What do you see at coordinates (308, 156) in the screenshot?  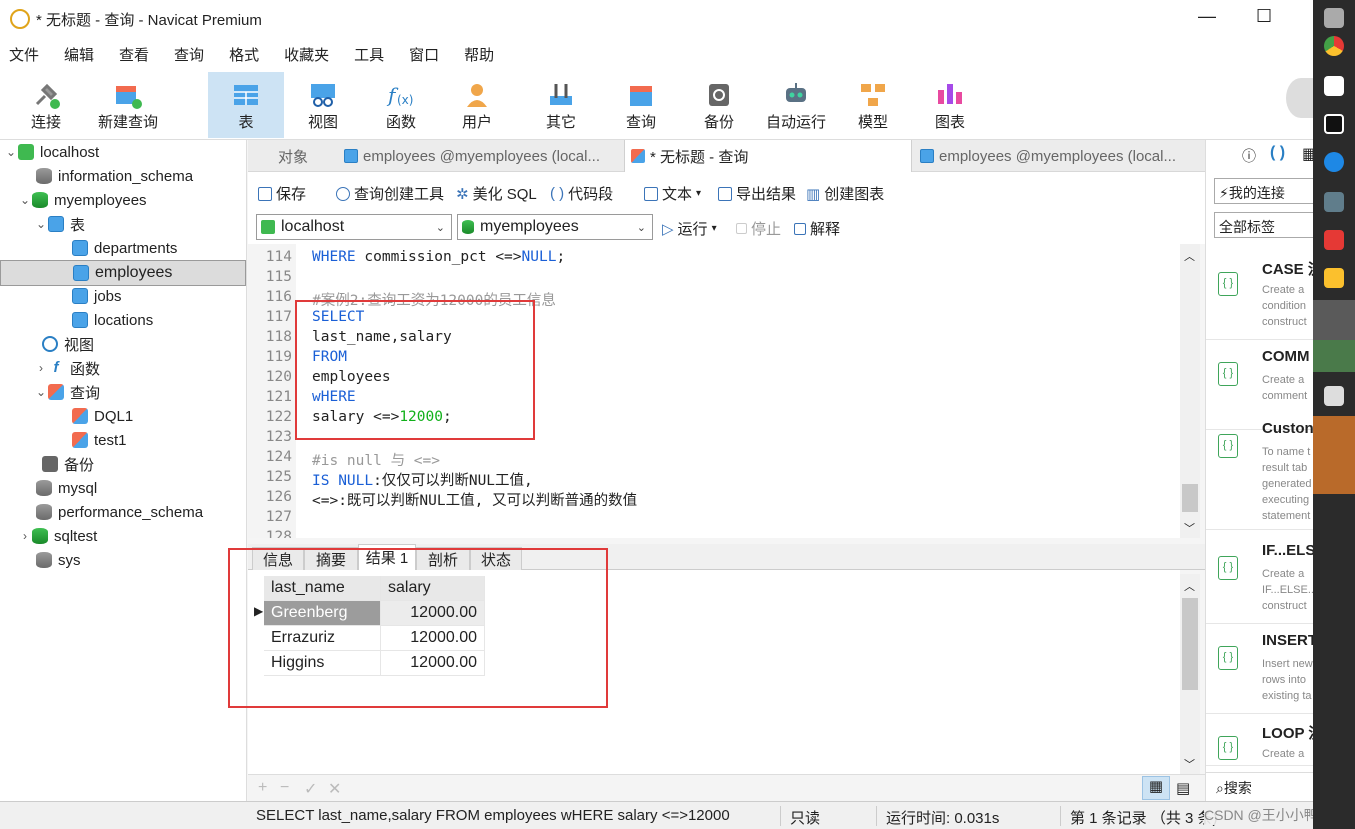 I see `tab-objects: 对象` at bounding box center [308, 156].